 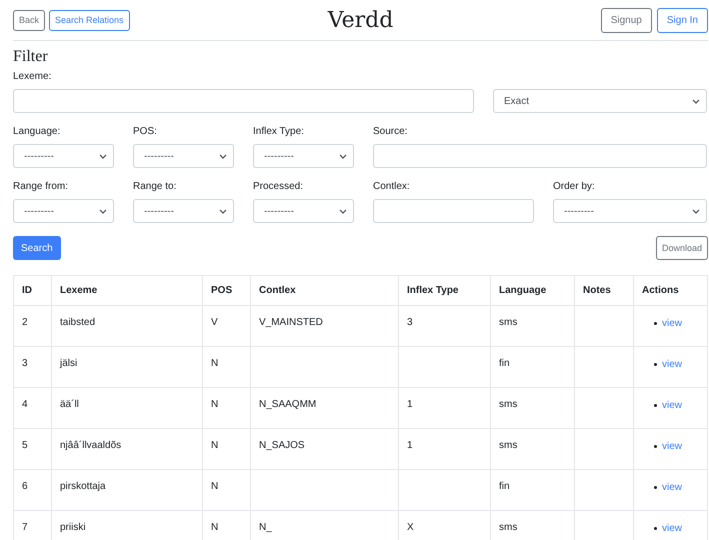 What do you see at coordinates (324, 408) in the screenshot?
I see `table-cell: N_SAAQMM` at bounding box center [324, 408].